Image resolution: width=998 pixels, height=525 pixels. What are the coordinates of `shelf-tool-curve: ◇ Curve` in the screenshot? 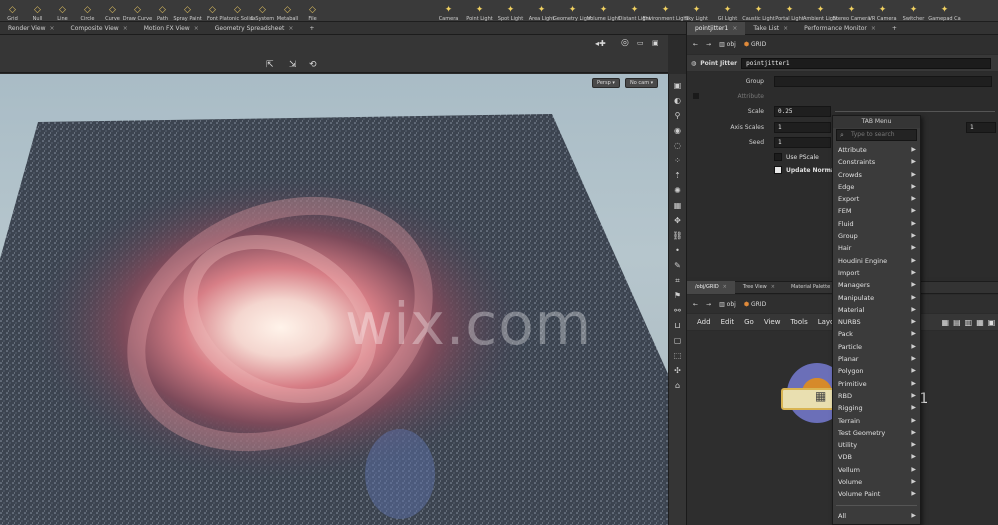 It's located at (112, 11).